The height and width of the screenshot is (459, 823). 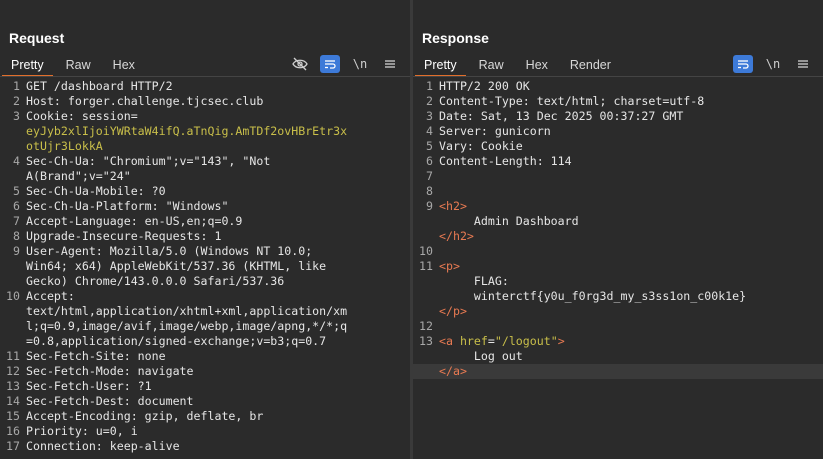 I want to click on code-line: FLAG:, so click(x=618, y=281).